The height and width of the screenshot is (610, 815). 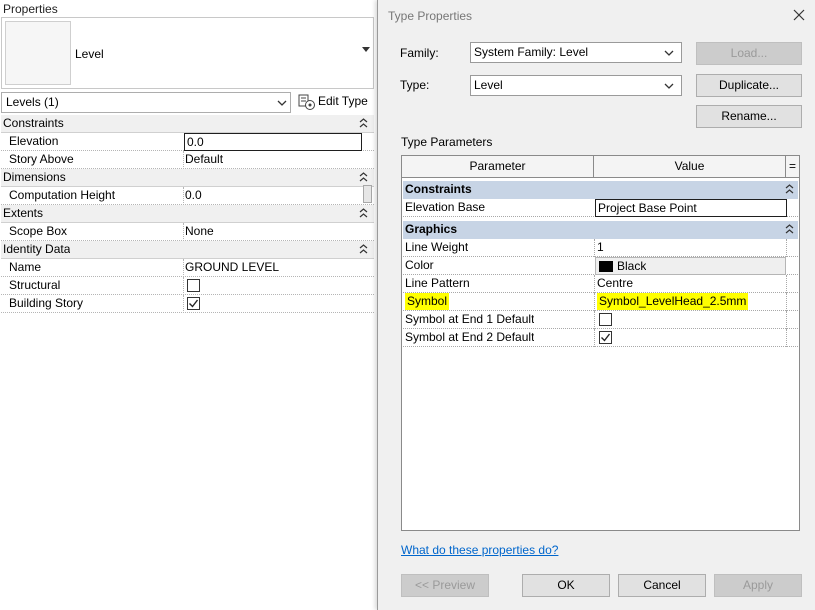 I want to click on property-row-elevation: Elevation 0.0, so click(x=187, y=142).